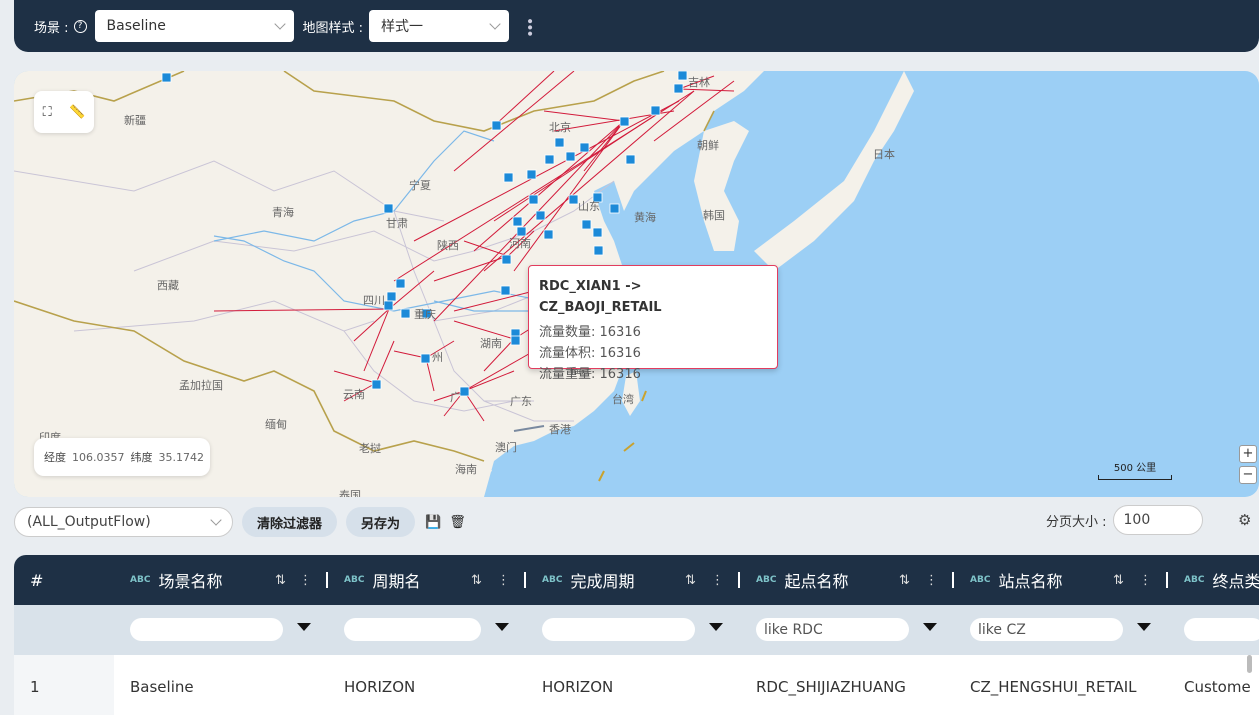  I want to click on tooltip-flow-qty: 流量数量: 16316, so click(590, 332).